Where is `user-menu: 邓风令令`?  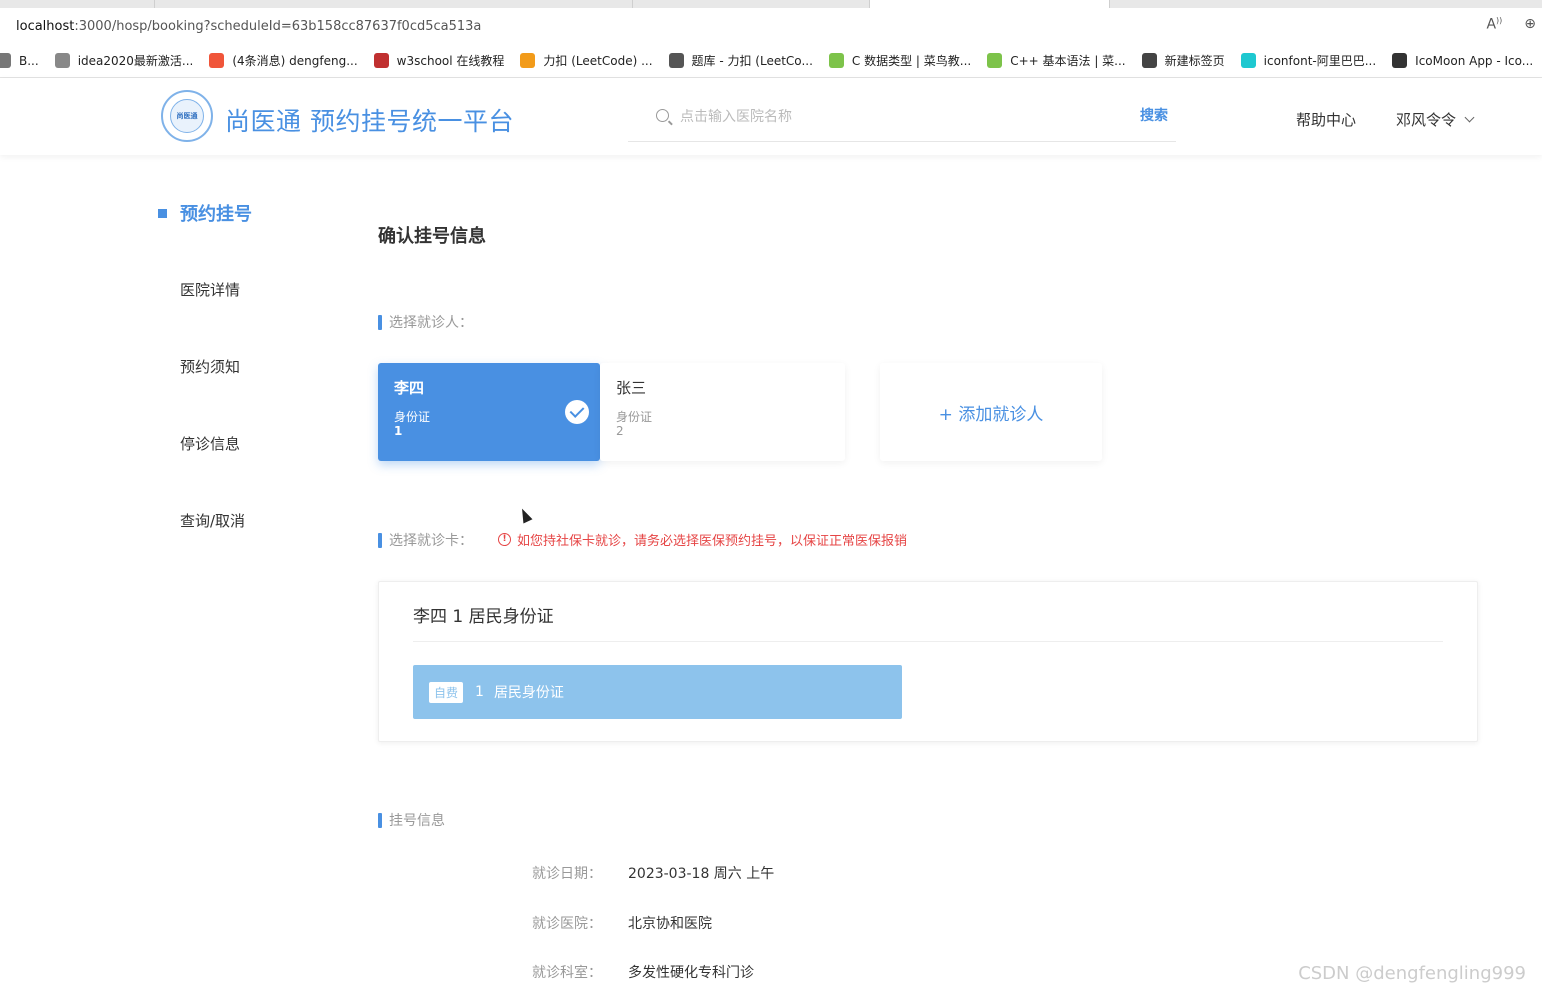
user-menu: 邓风令令 is located at coordinates (1435, 119).